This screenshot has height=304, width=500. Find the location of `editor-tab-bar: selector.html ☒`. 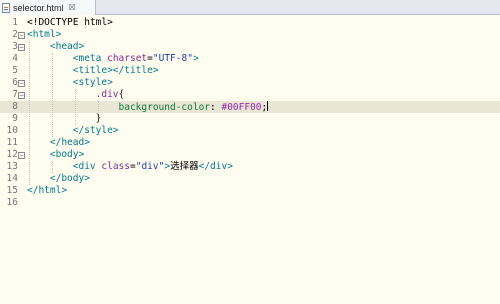

editor-tab-bar: selector.html ☒ is located at coordinates (250, 7).